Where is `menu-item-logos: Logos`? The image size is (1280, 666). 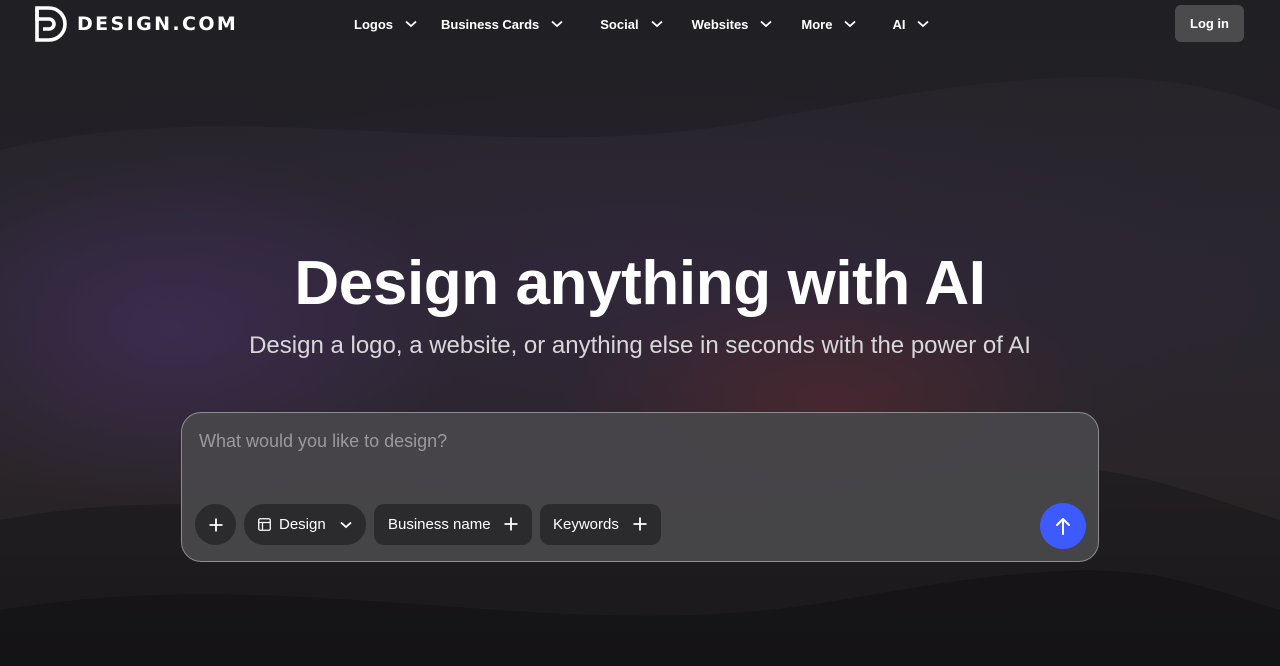 menu-item-logos: Logos is located at coordinates (385, 24).